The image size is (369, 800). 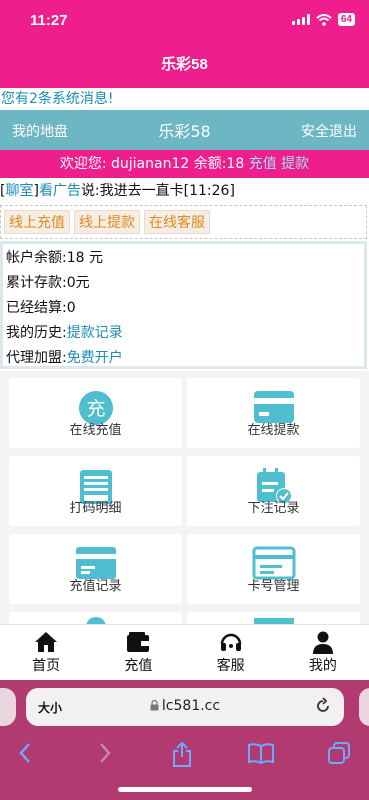 I want to click on tile-label: 在线提款, so click(x=273, y=430).